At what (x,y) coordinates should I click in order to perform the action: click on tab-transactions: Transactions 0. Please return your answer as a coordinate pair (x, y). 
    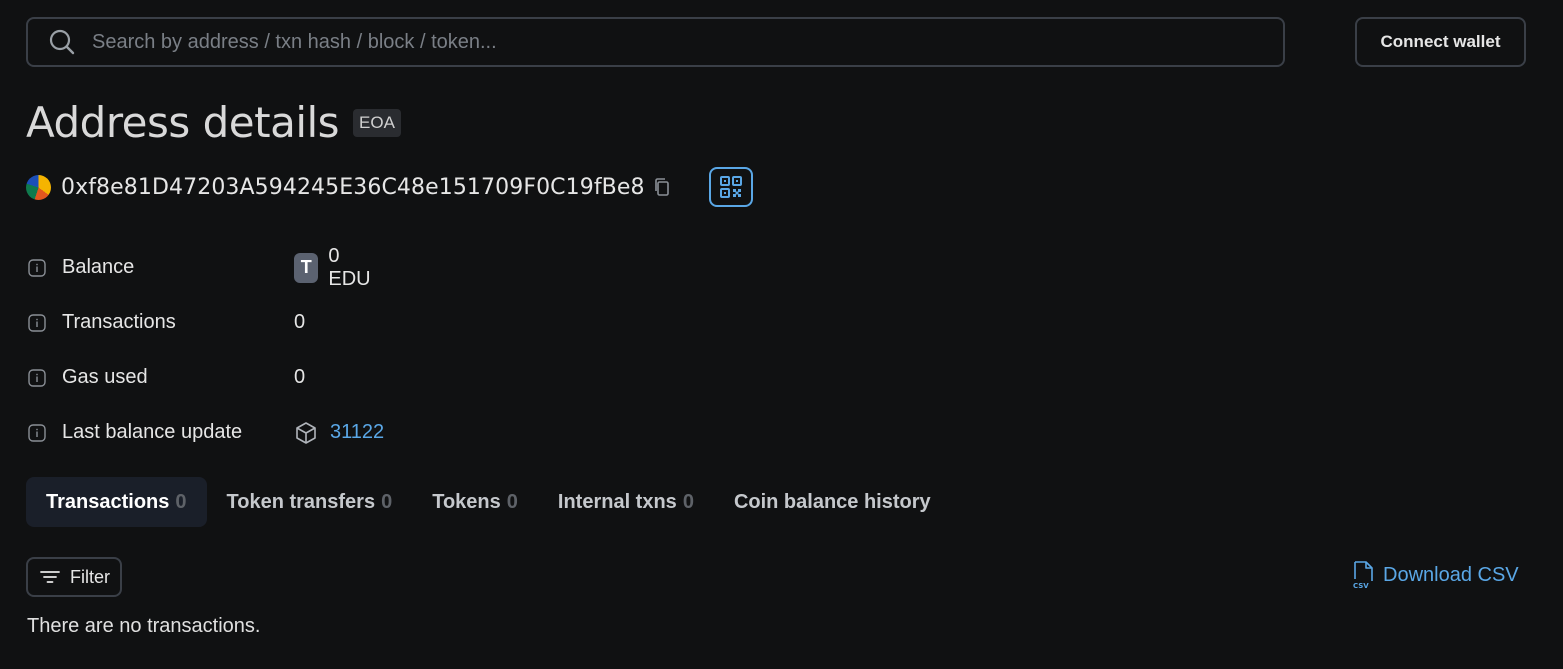
    Looking at the image, I should click on (116, 502).